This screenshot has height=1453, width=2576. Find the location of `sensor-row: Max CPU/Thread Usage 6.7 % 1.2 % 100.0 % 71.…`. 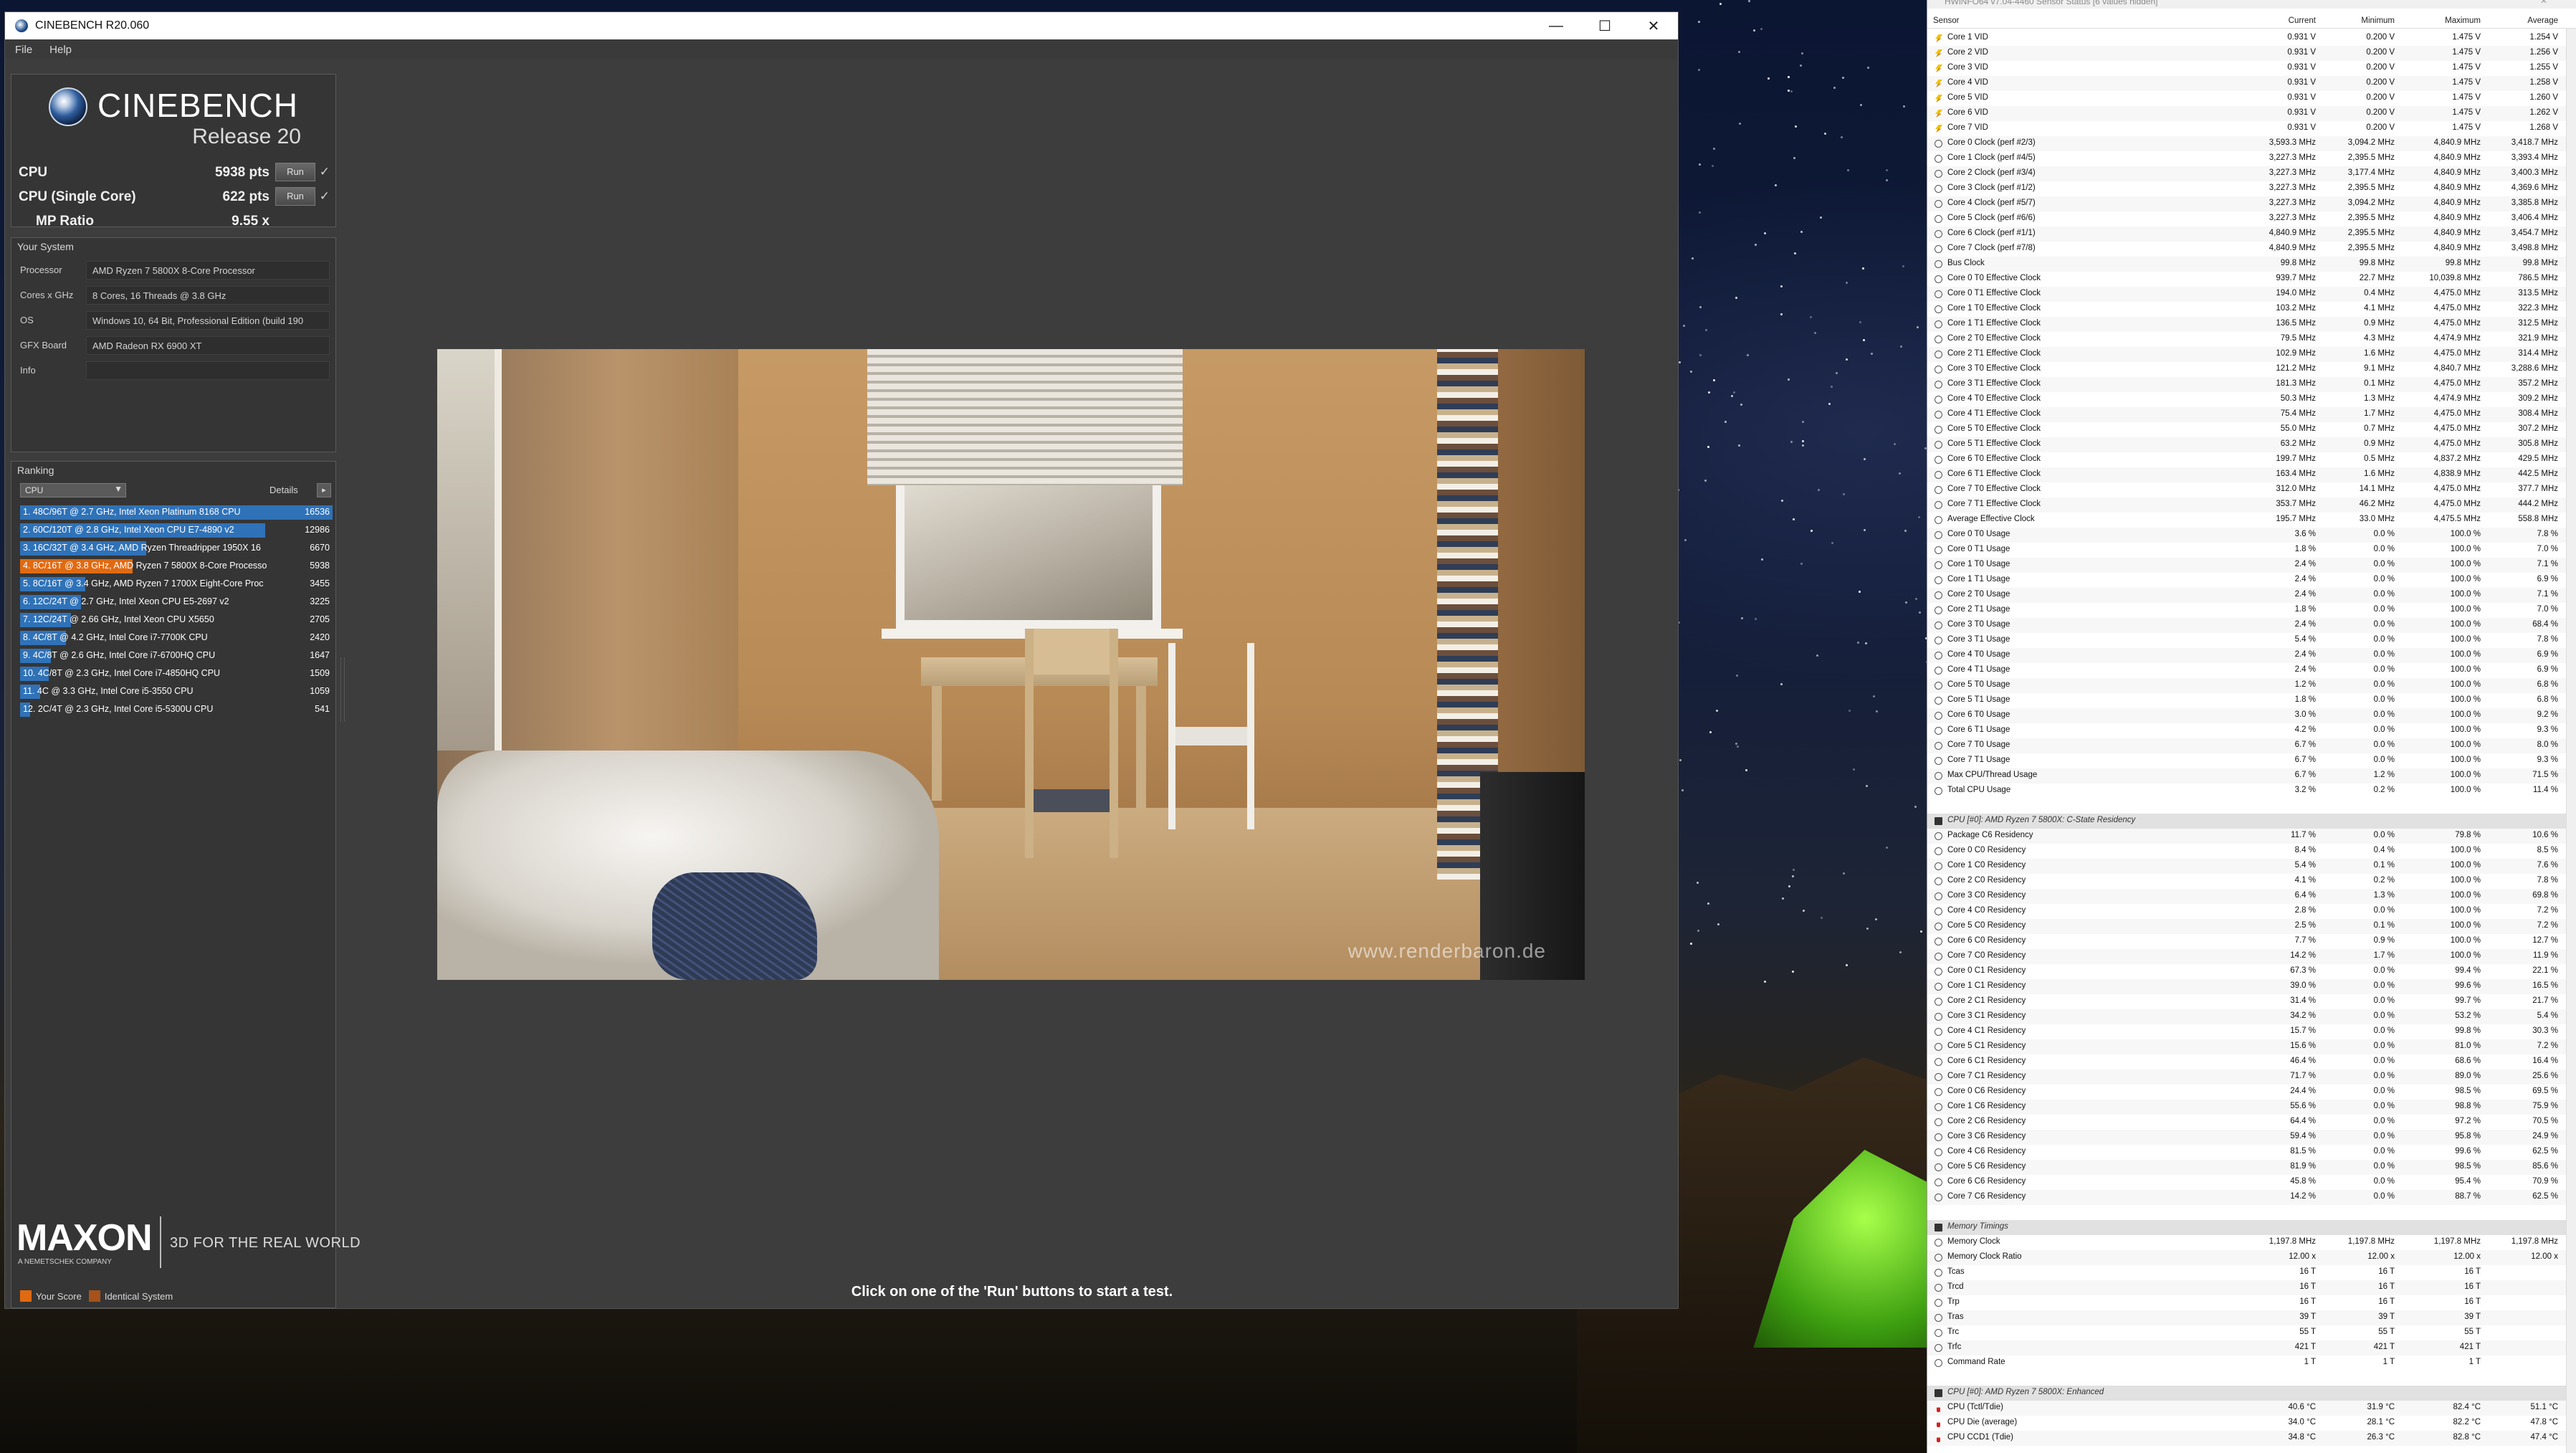

sensor-row: Max CPU/Thread Usage 6.7 % 1.2 % 100.0 % 71.… is located at coordinates (2251, 775).